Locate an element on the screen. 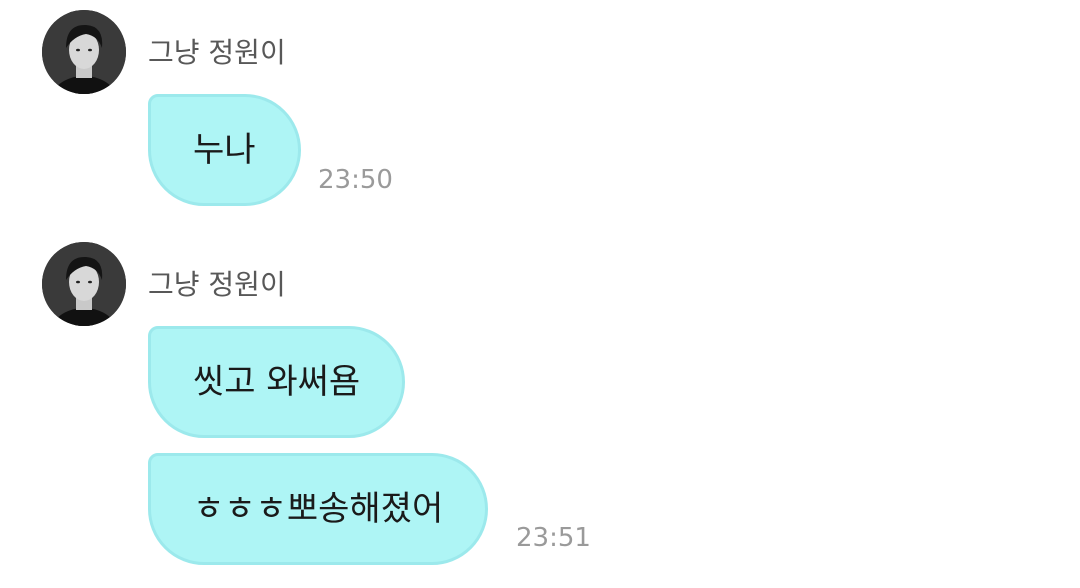  message-timestamp: 23:50 is located at coordinates (355, 180).